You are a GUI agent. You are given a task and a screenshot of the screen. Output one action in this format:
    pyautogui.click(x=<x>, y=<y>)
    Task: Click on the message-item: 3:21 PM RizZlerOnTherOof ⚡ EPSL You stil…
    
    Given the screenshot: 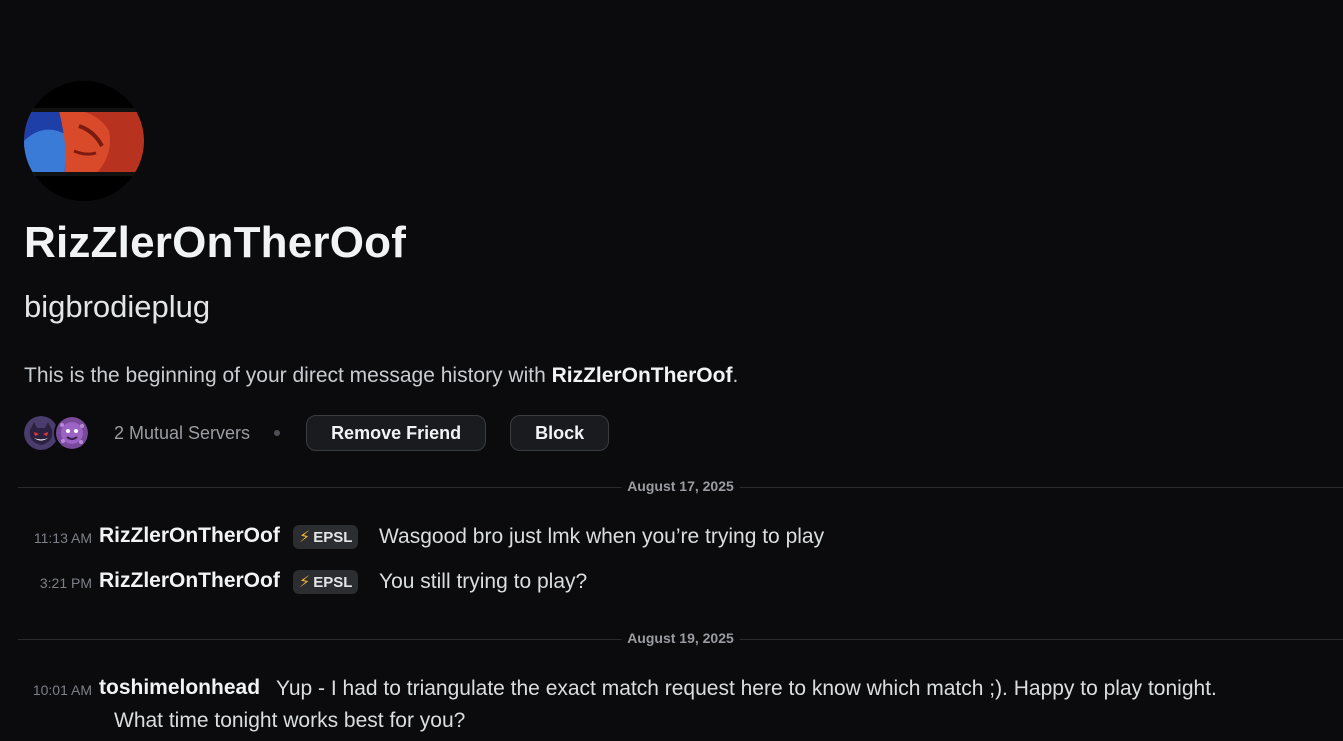 What is the action you would take?
    pyautogui.click(x=671, y=584)
    